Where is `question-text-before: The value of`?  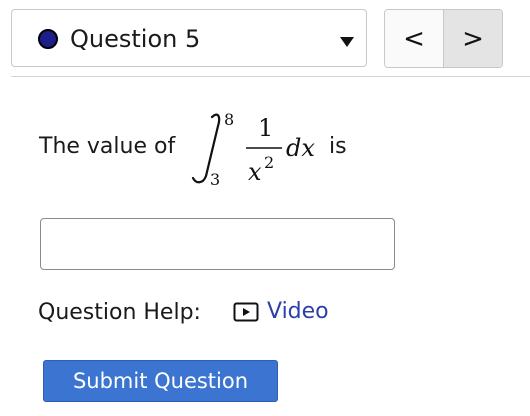
question-text-before: The value of is located at coordinates (107, 146).